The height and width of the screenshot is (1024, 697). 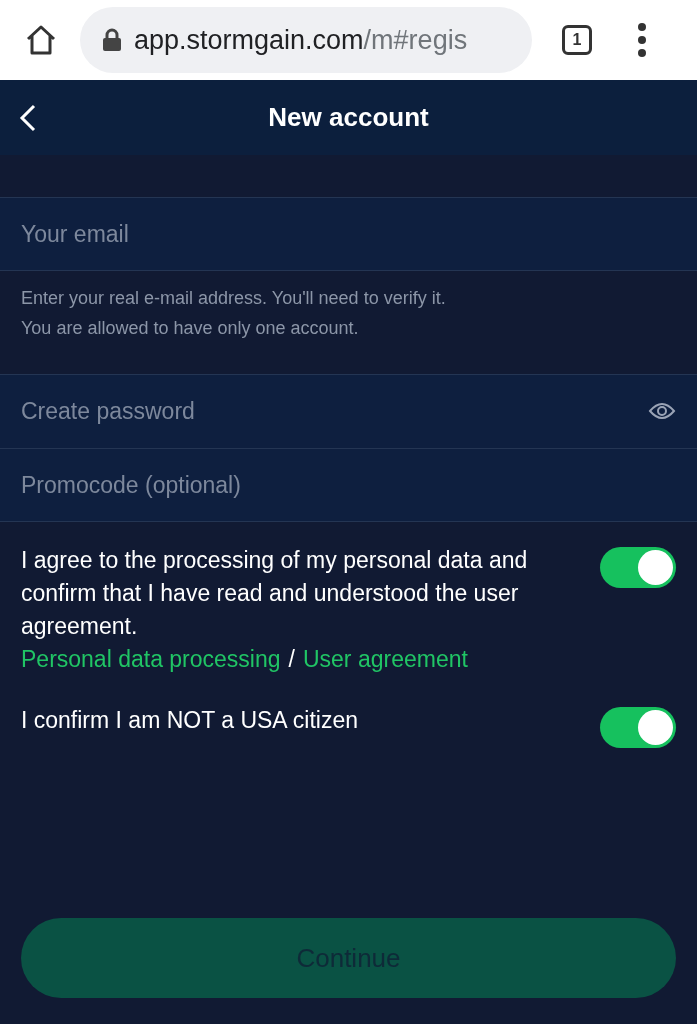 I want to click on address-bar: app.stormgain.com/m#regis, so click(x=306, y=40).